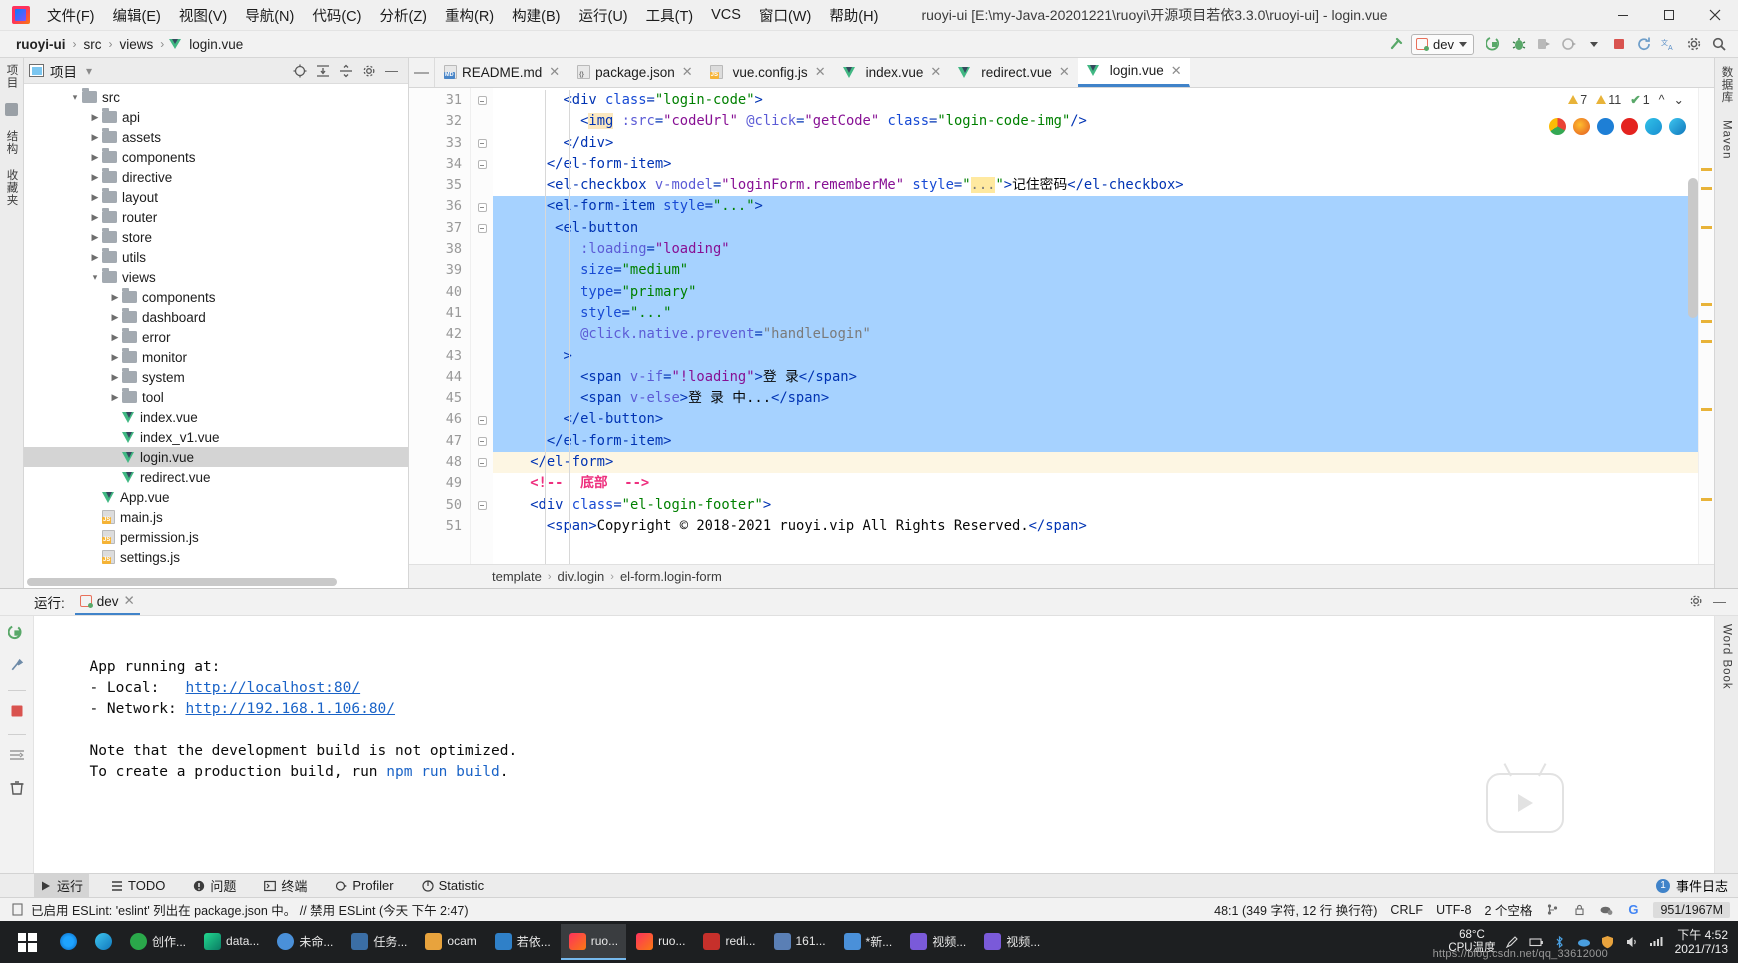 The image size is (1738, 963). I want to click on memory-indicator: 951/1967M, so click(1691, 909).